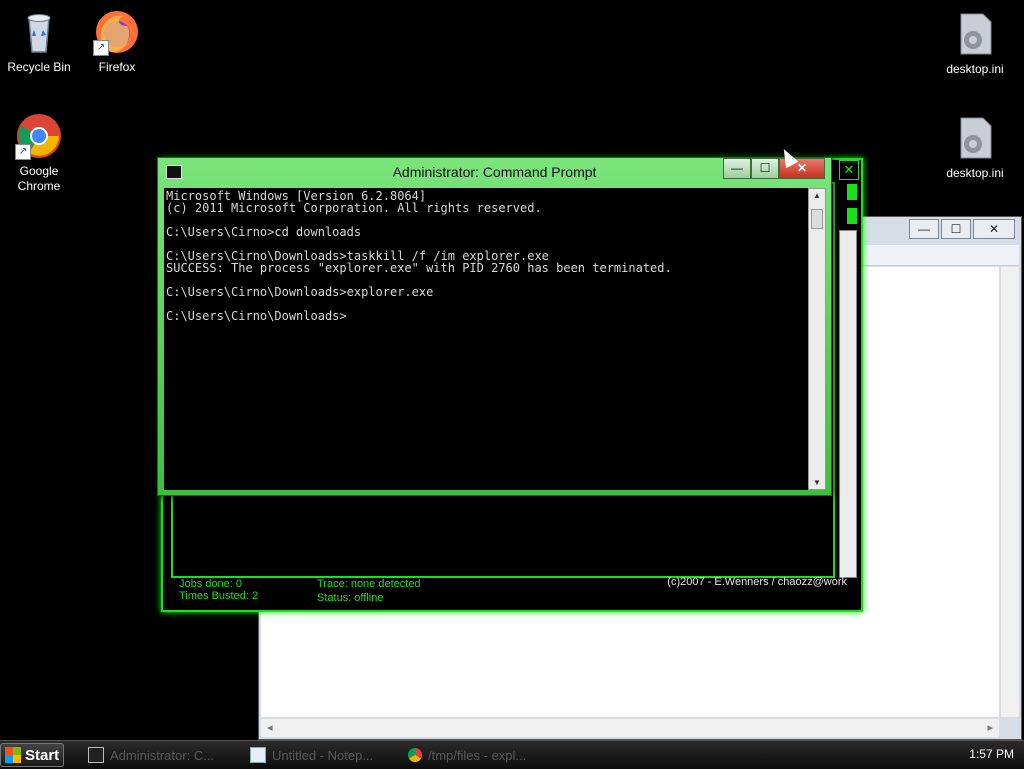  What do you see at coordinates (210, 584) in the screenshot?
I see `jobs-done-text: Jobs done: 0` at bounding box center [210, 584].